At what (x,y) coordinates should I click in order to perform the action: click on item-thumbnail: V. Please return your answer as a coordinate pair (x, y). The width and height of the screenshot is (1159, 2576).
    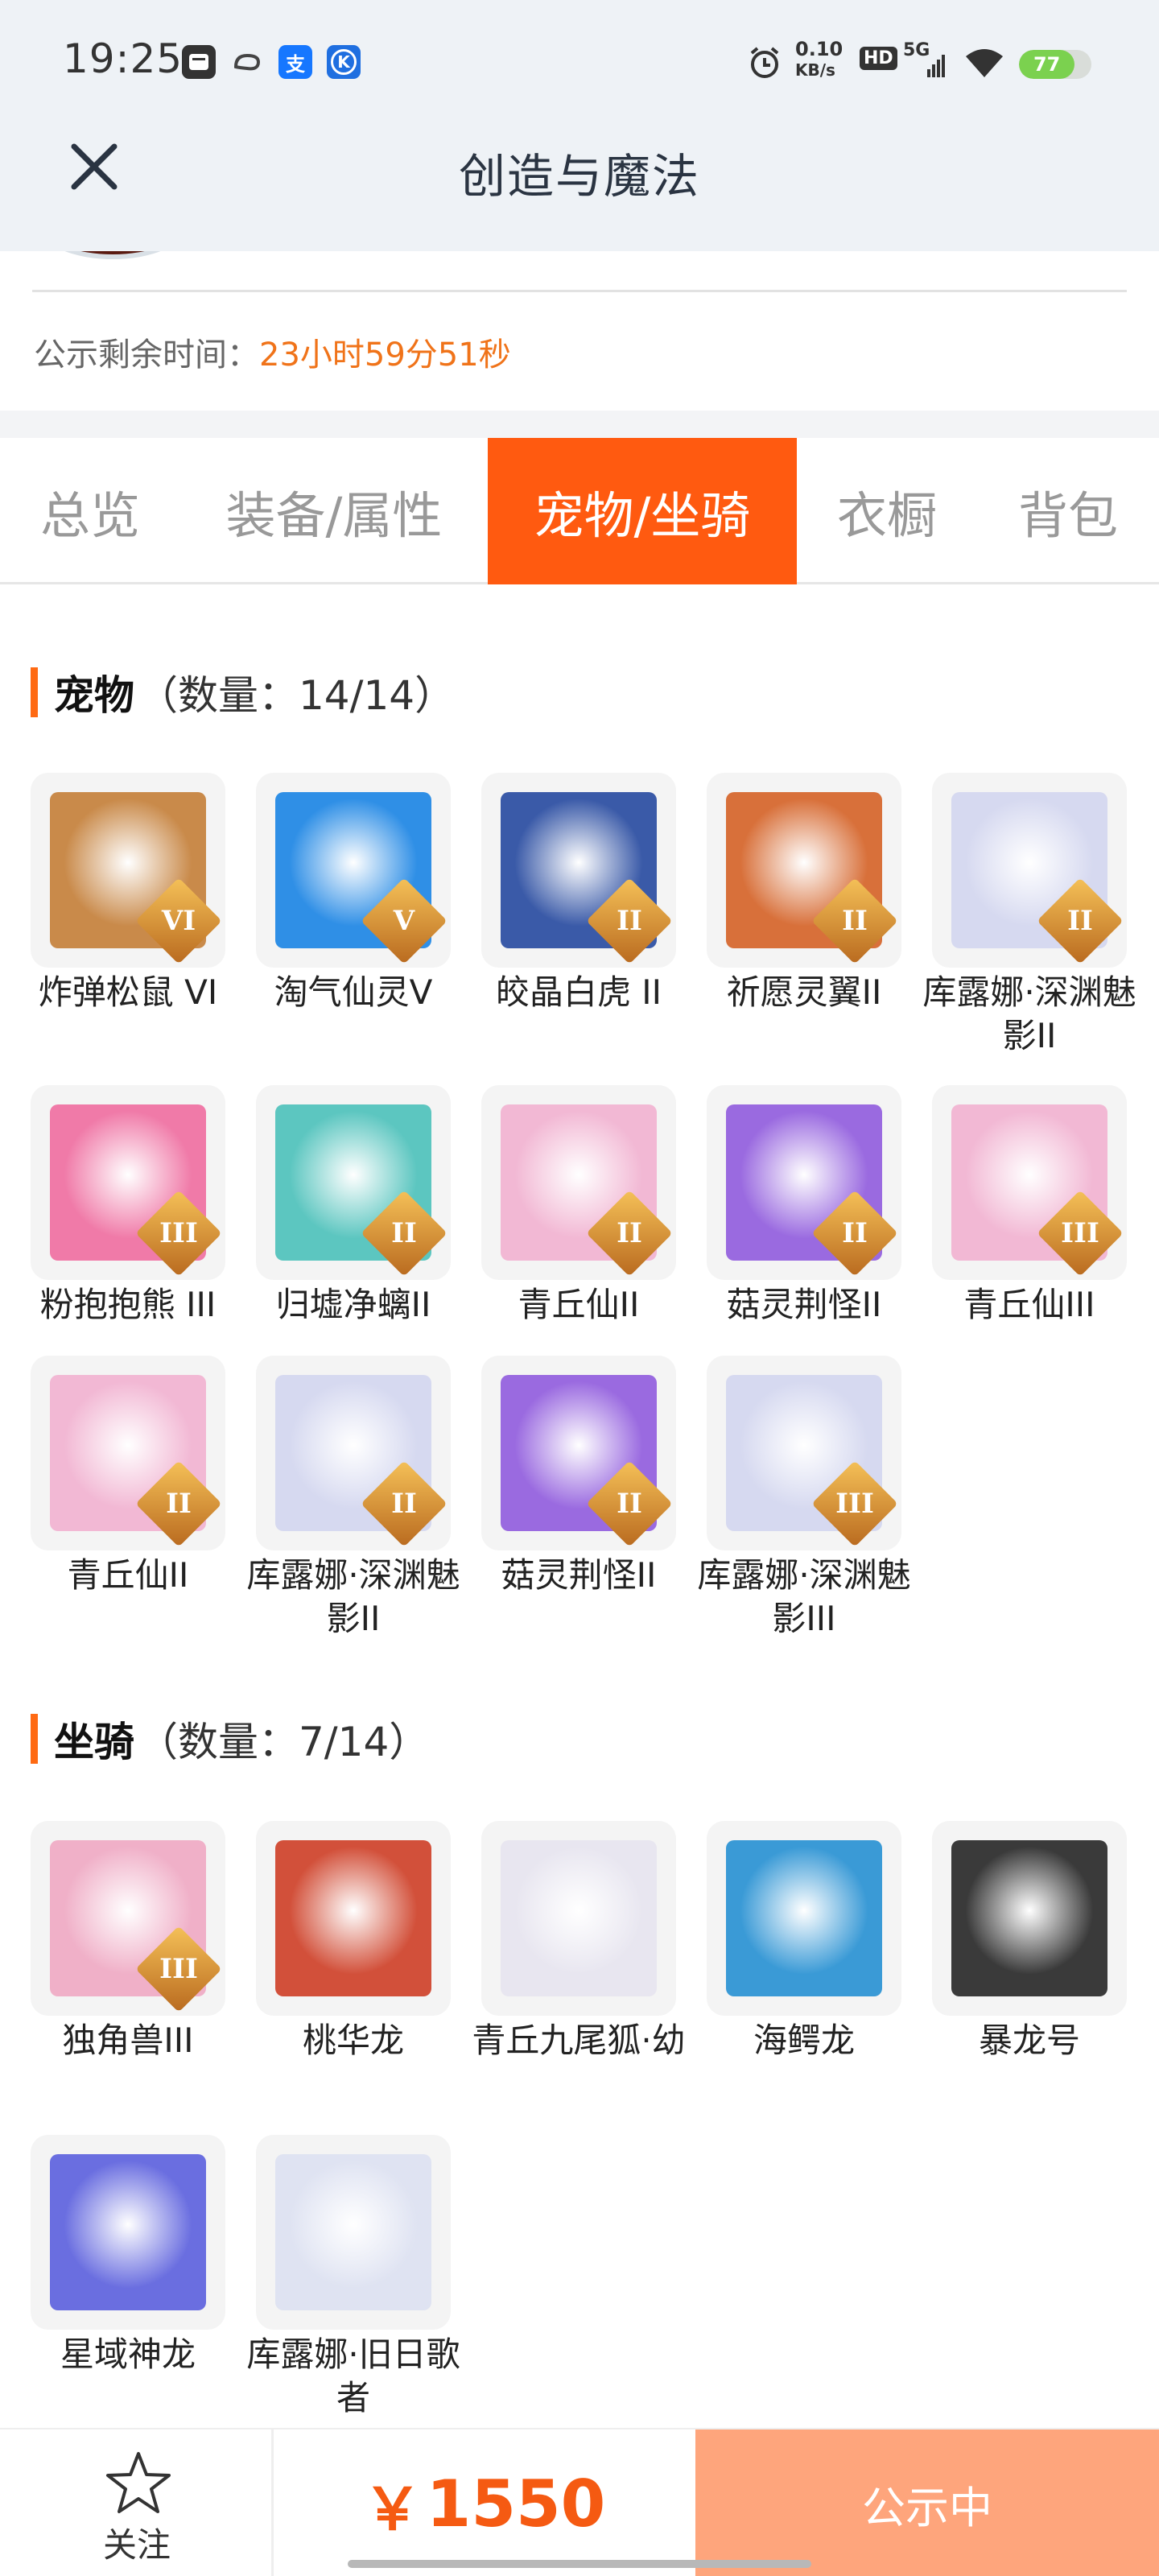
    Looking at the image, I should click on (353, 870).